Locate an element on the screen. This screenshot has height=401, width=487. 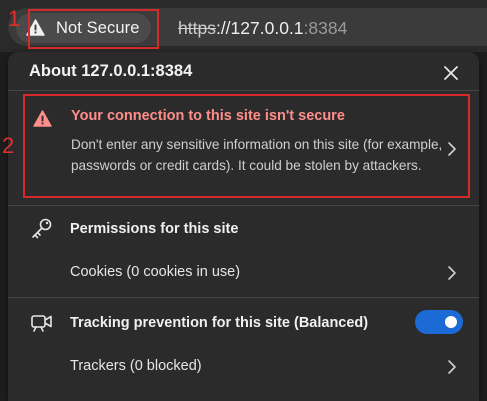
permissions-title: Permissions for this site is located at coordinates (154, 229).